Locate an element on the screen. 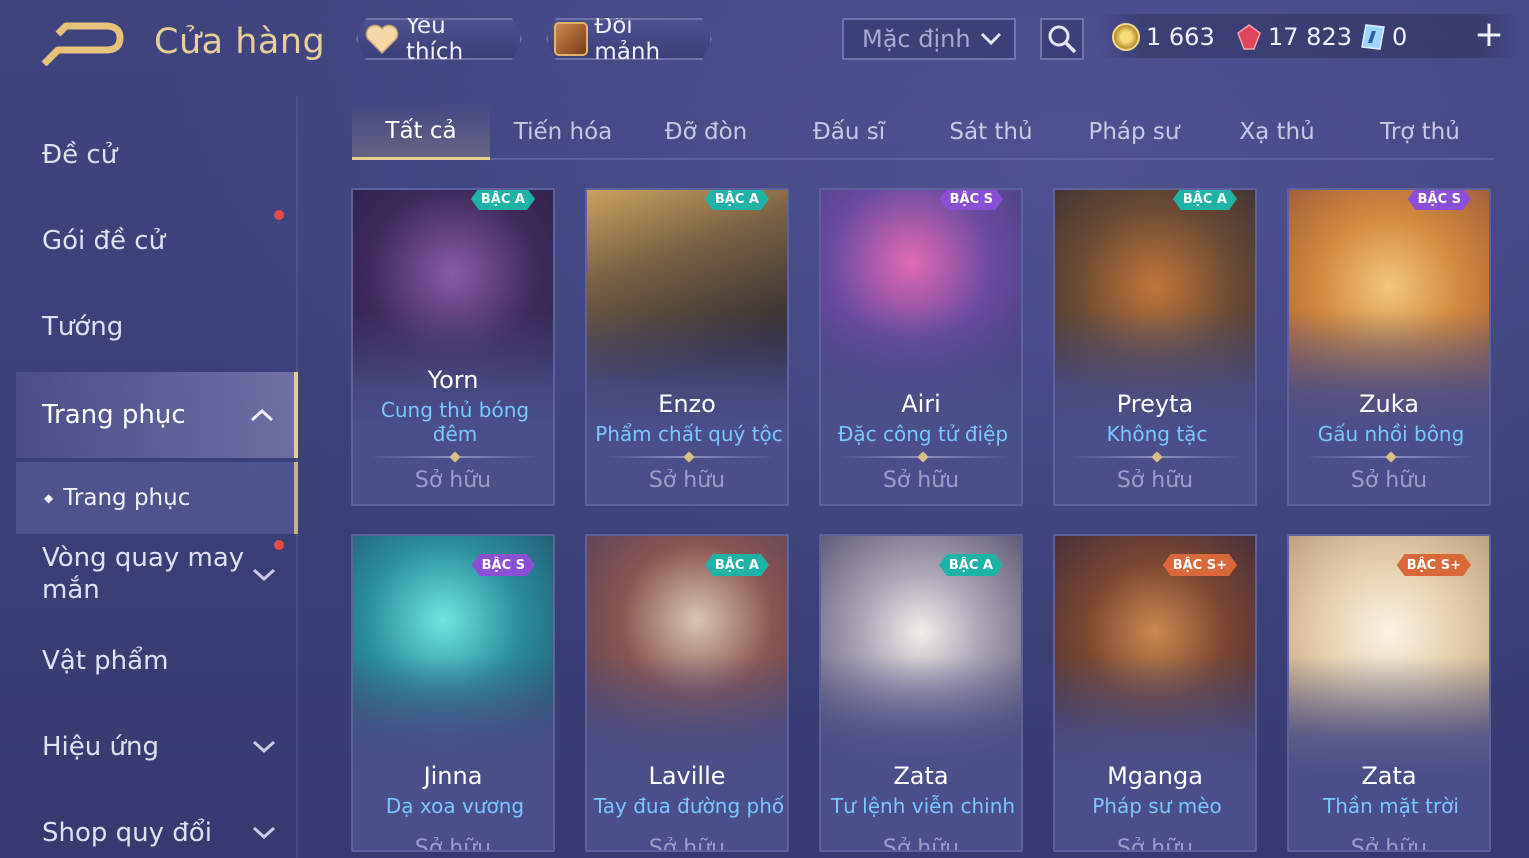 This screenshot has width=1529, height=858. sidebar-item-items: Vật phẩm is located at coordinates (148, 661).